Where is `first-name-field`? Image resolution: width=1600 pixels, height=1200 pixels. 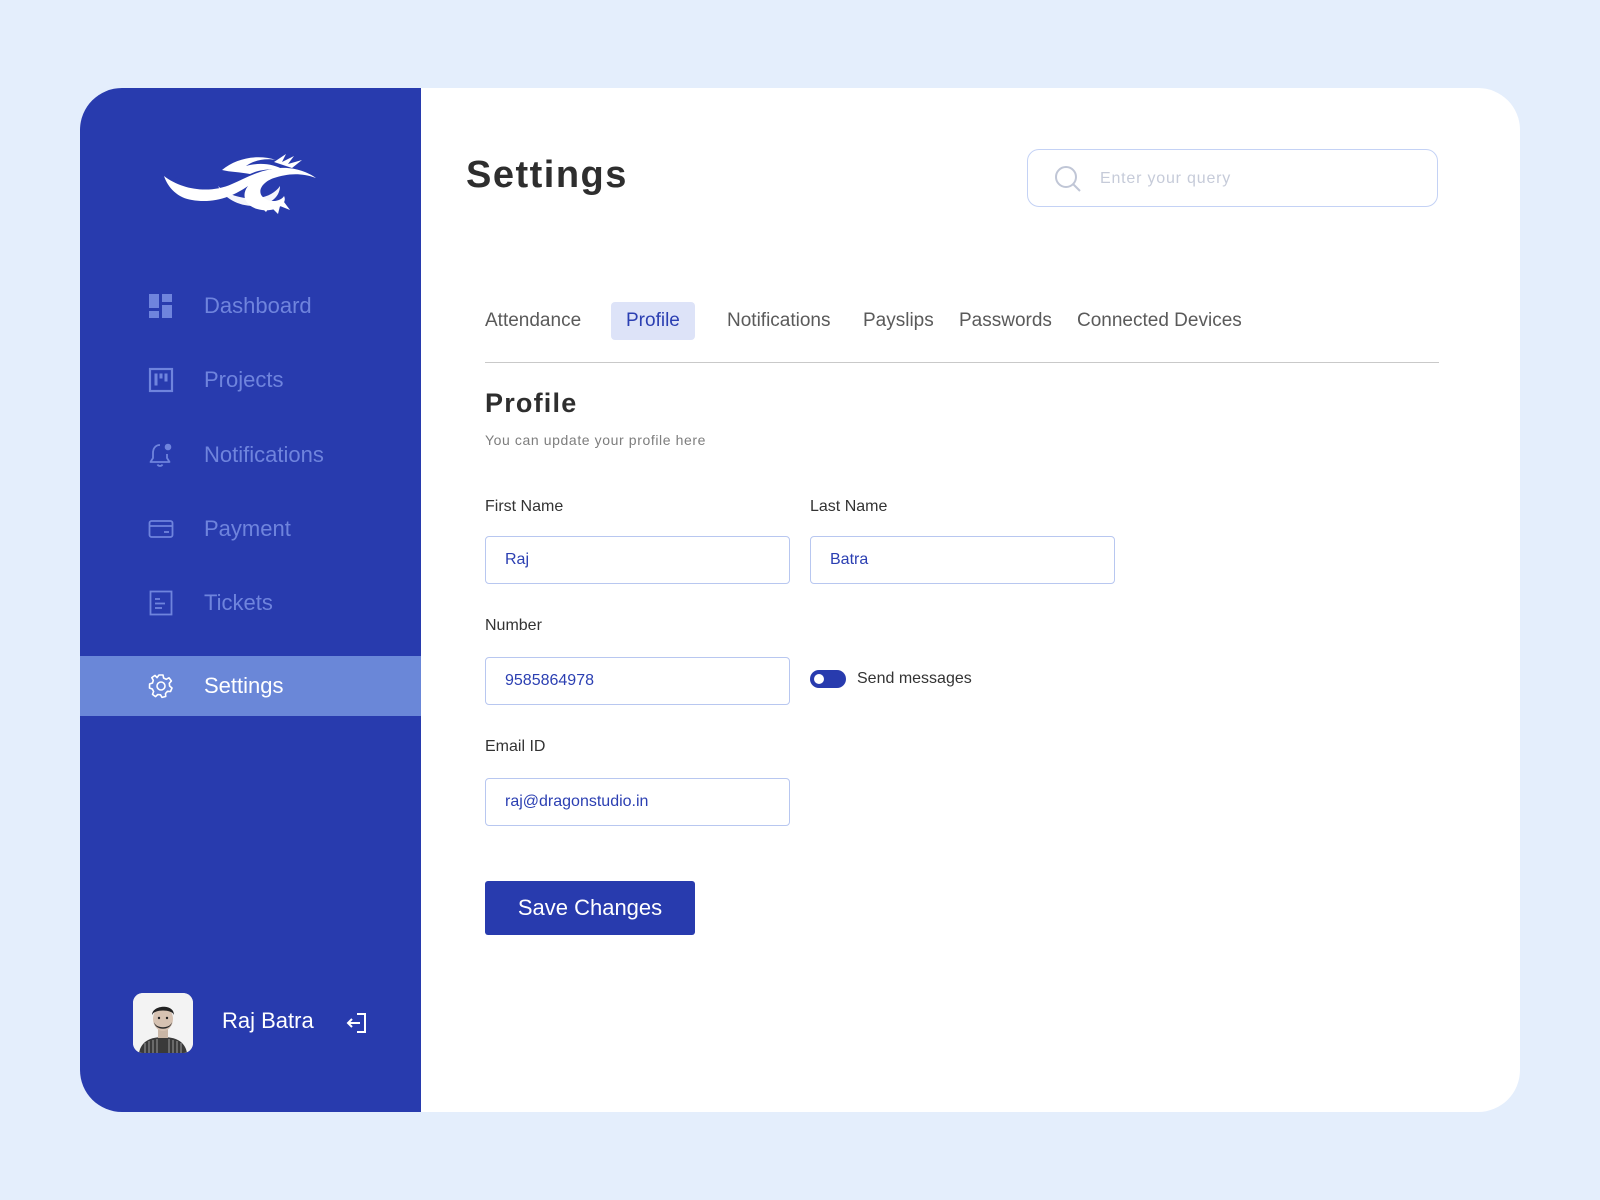 first-name-field is located at coordinates (637, 560).